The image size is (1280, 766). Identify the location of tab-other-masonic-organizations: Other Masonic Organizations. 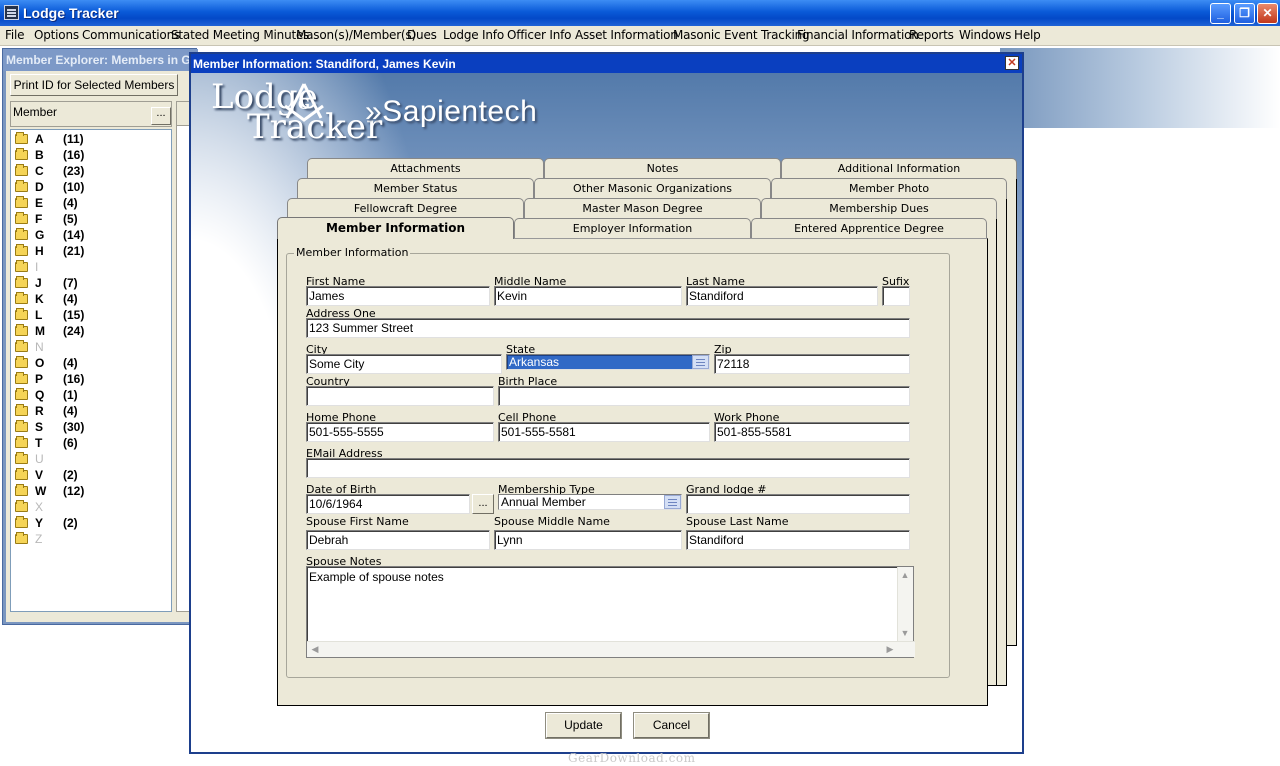
(652, 188).